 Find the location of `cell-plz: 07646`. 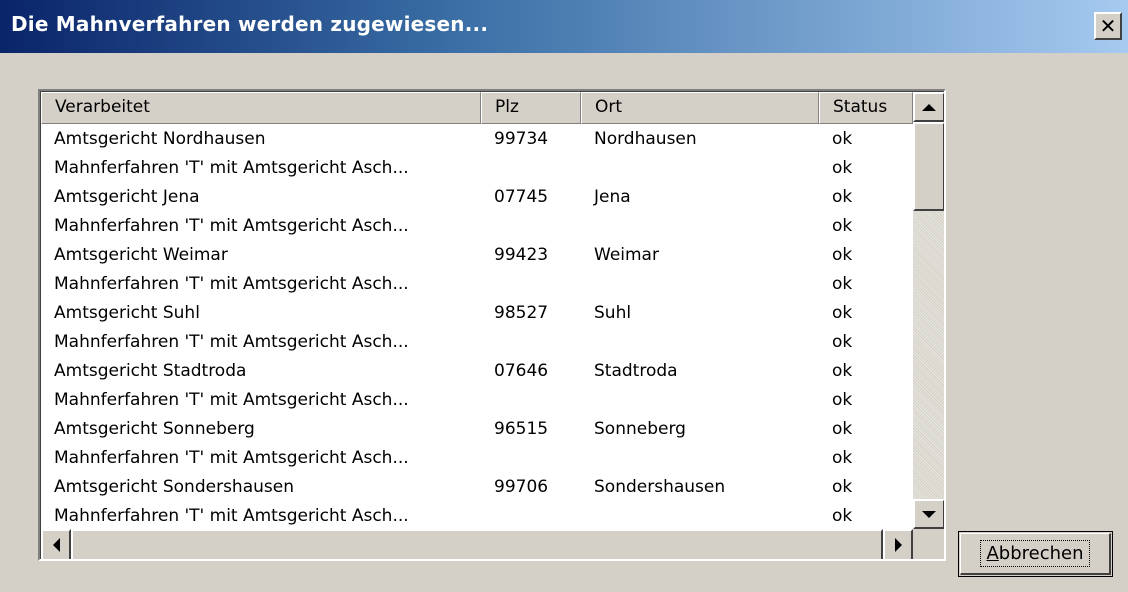

cell-plz: 07646 is located at coordinates (521, 371).